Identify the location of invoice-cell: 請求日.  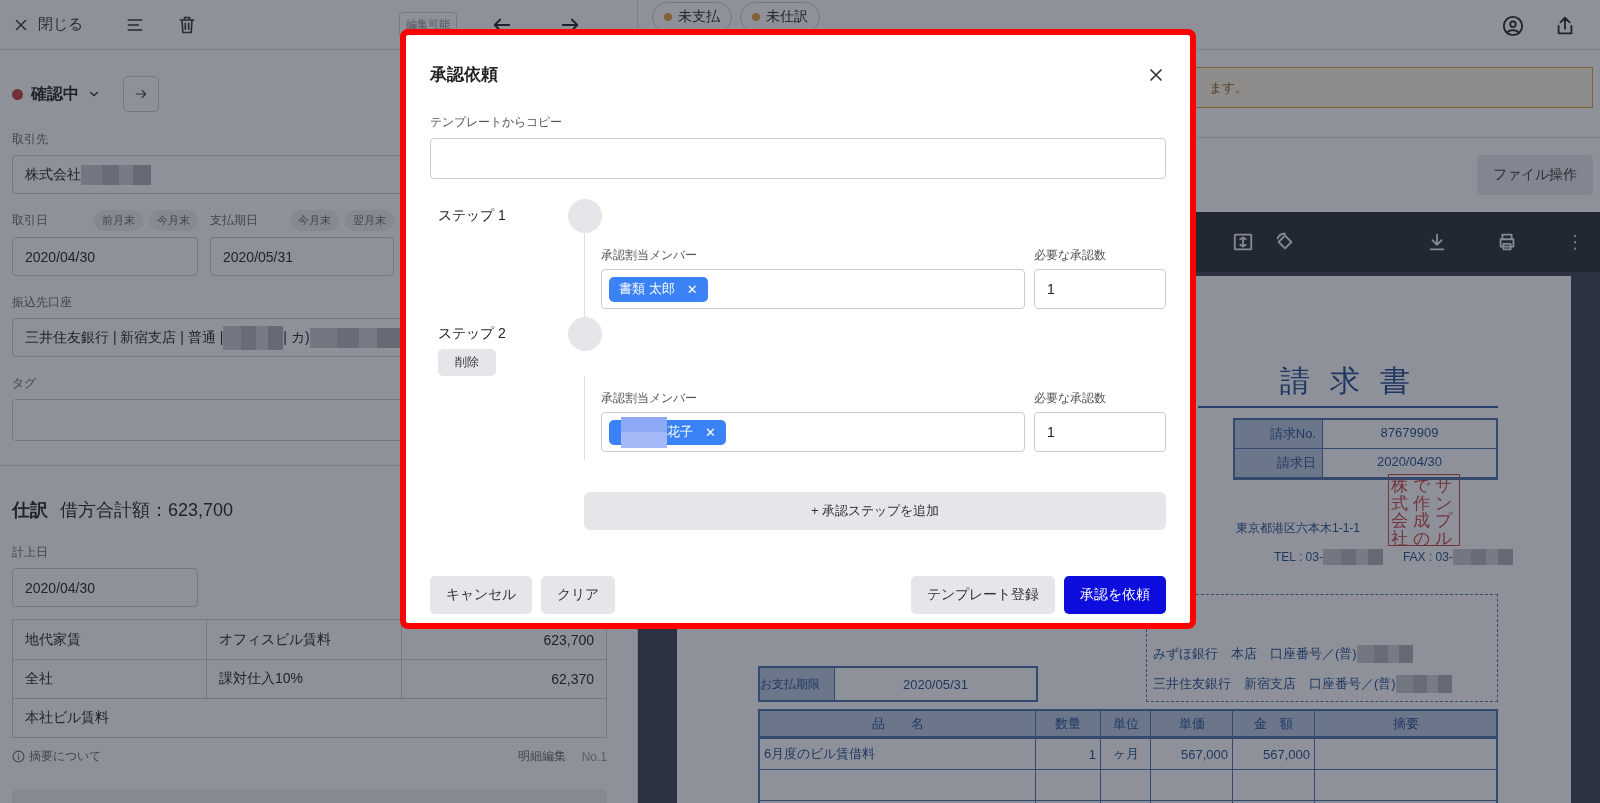
(1279, 463).